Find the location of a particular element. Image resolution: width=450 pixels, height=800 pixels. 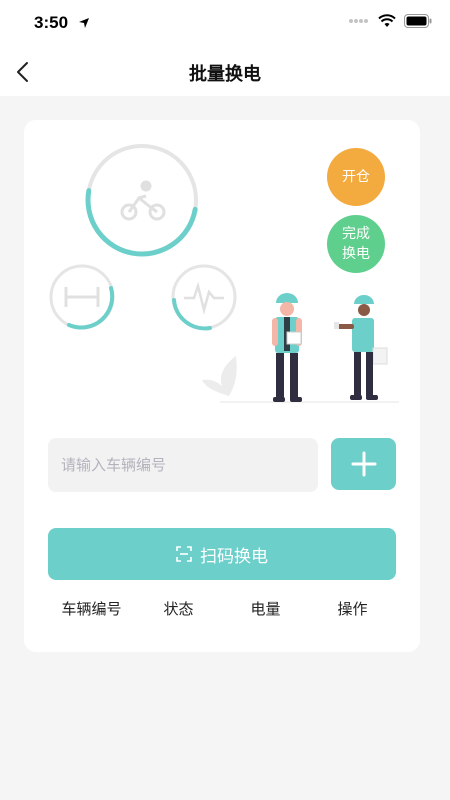

vehicle-input-row is located at coordinates (222, 465).